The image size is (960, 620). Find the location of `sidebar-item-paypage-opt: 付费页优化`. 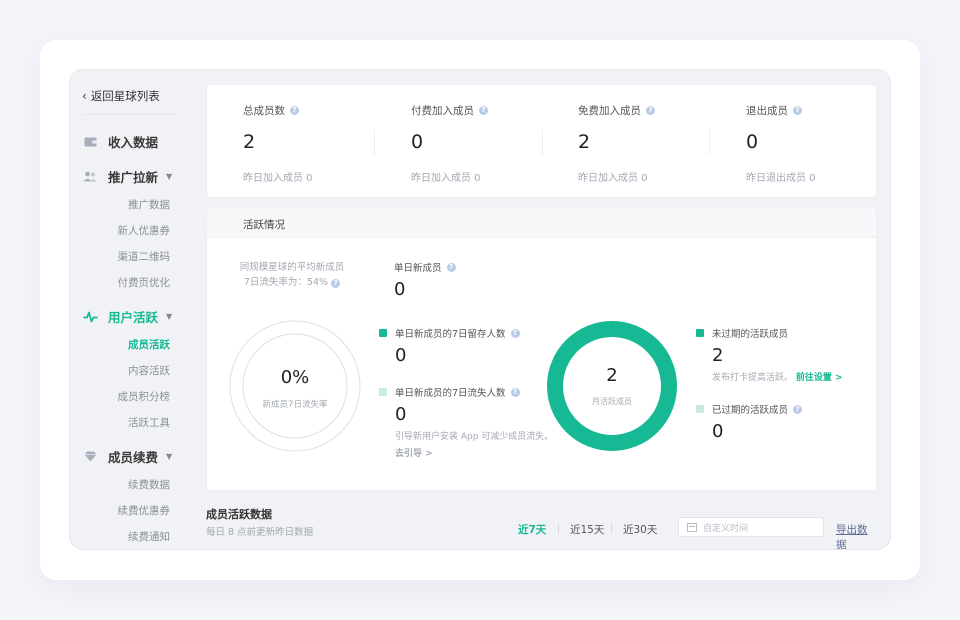

sidebar-item-paypage-opt: 付费页优化 is located at coordinates (120, 282).